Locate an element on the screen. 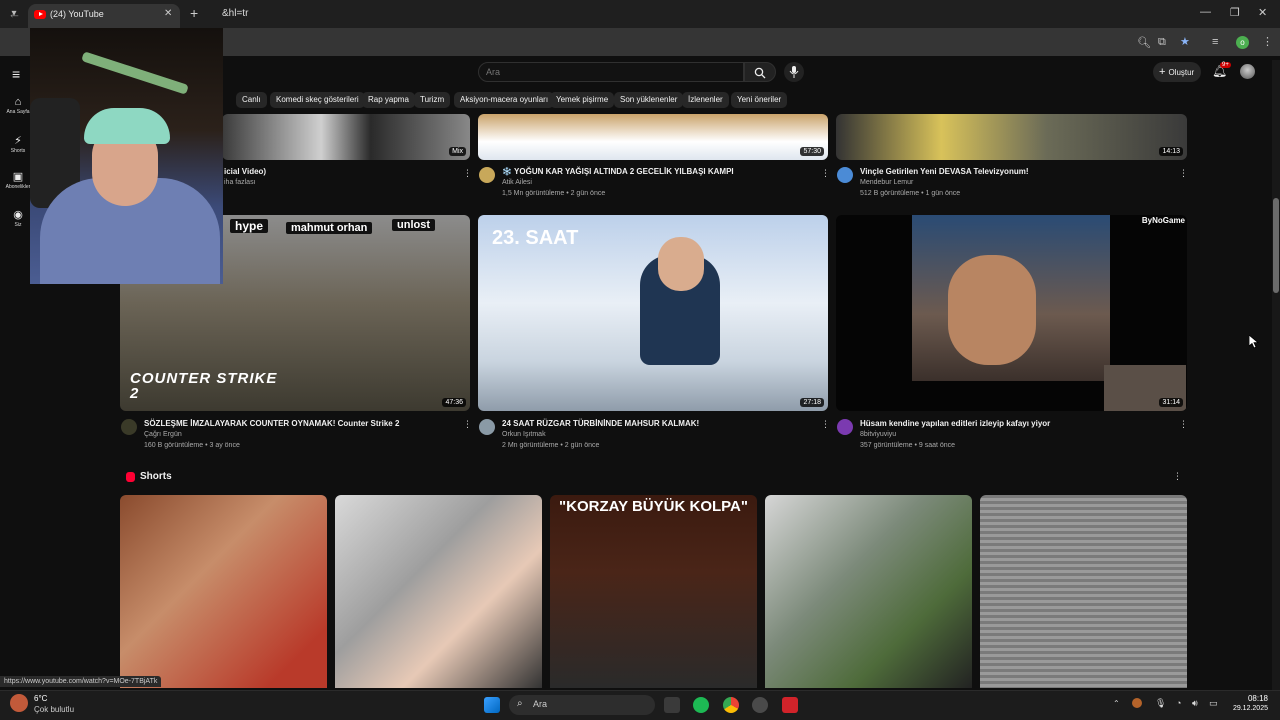 The image size is (1280, 720). channel-name: iha fazlası is located at coordinates (240, 182).